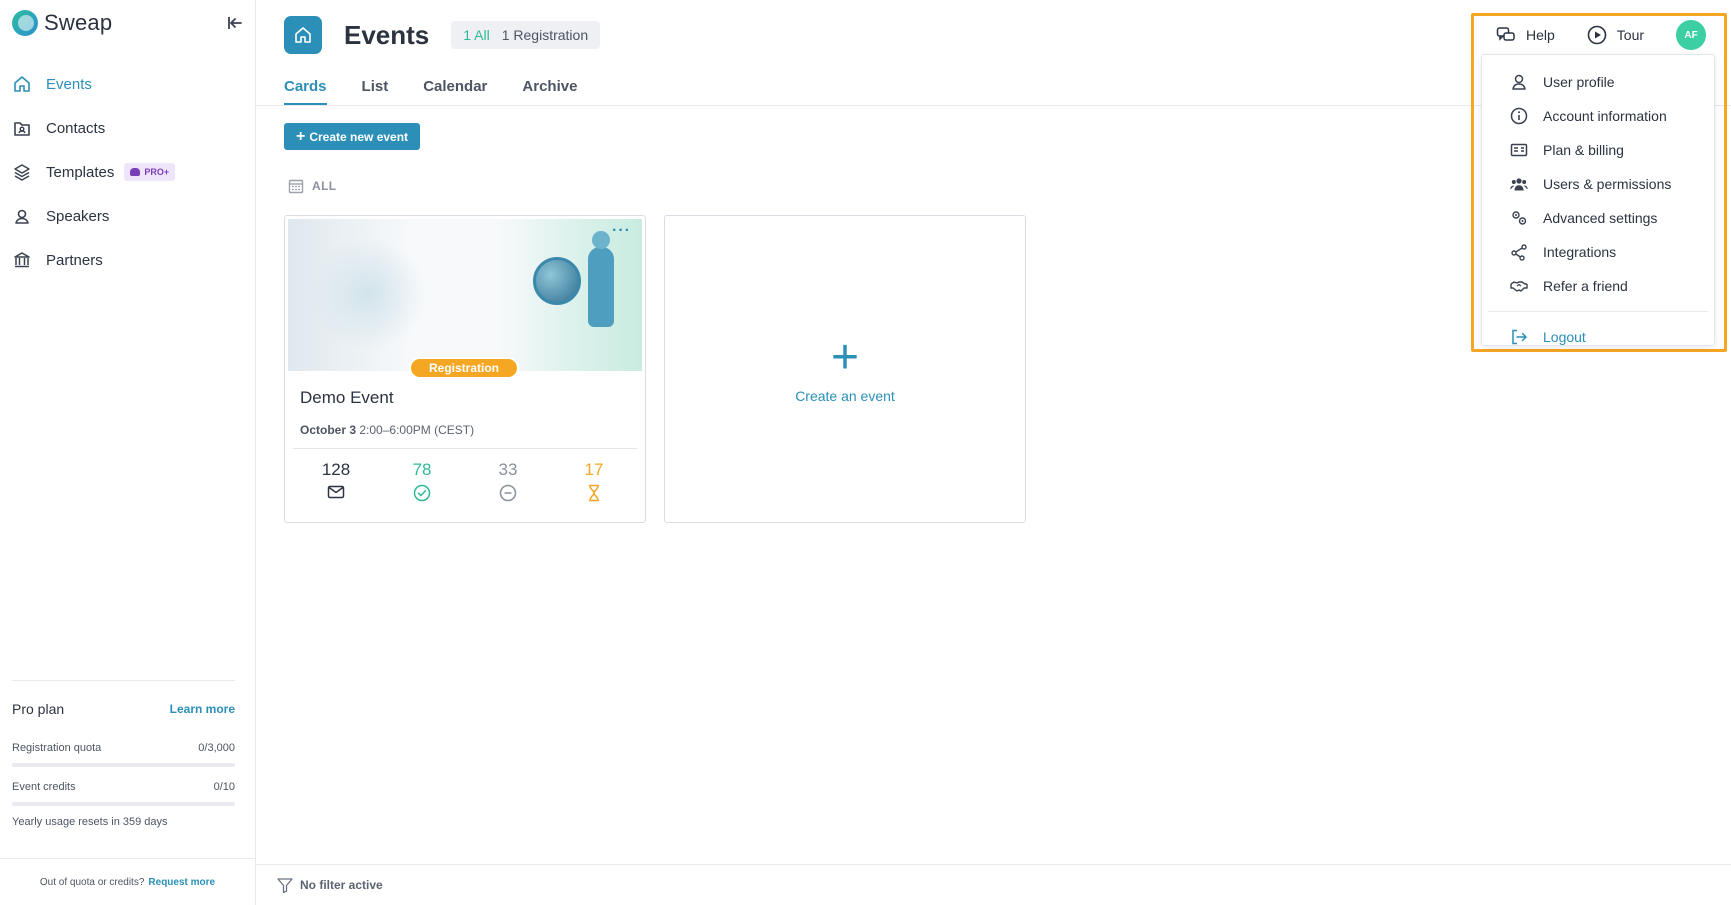  Describe the element at coordinates (336, 492) in the screenshot. I see `envelope-icon` at that location.